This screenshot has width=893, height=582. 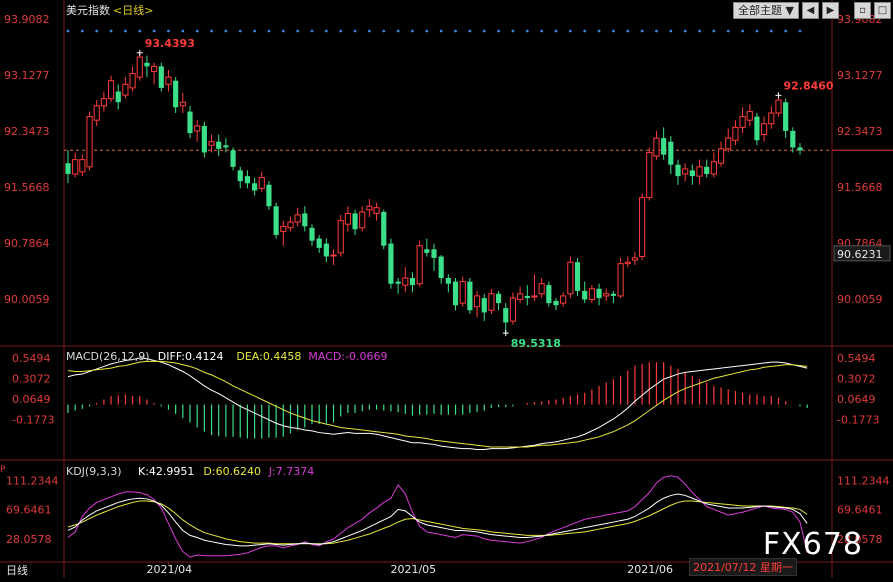 What do you see at coordinates (3, 470) in the screenshot?
I see `kdj-marker-icon: P` at bounding box center [3, 470].